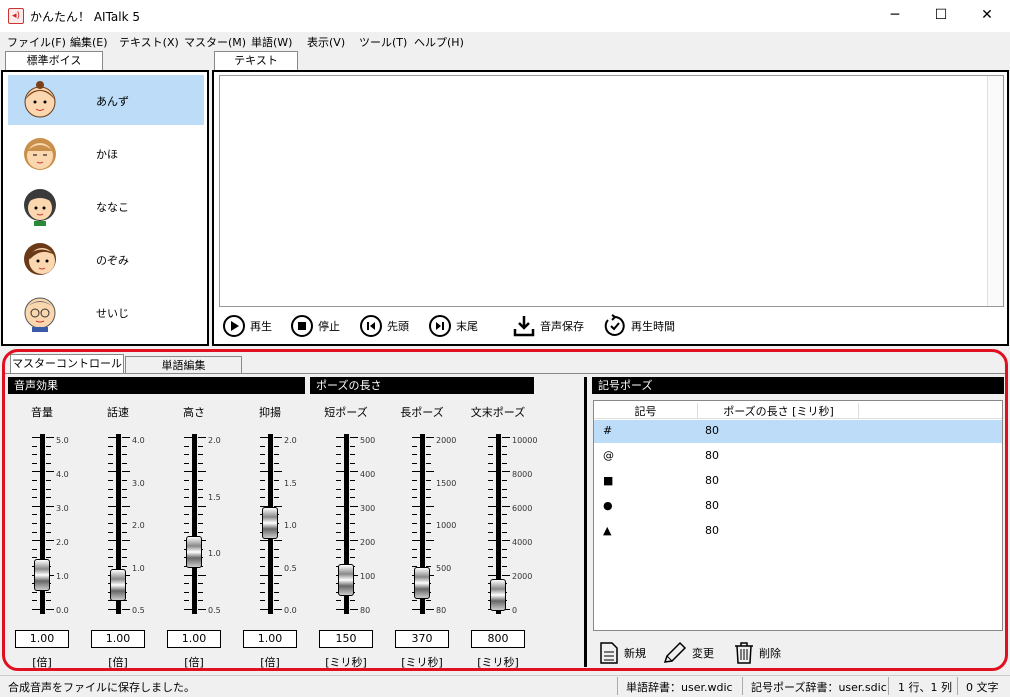  I want to click on close-button: ✕, so click(987, 16).